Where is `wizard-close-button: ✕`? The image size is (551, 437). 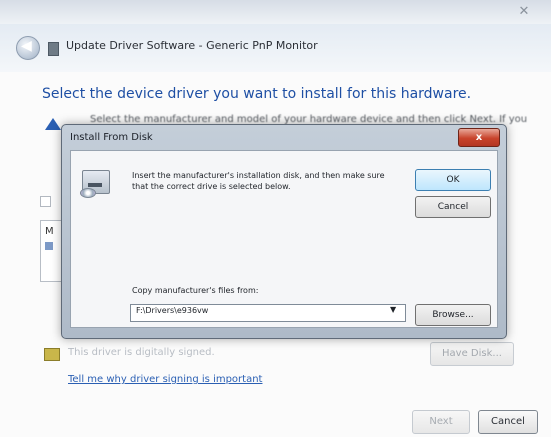 wizard-close-button: ✕ is located at coordinates (524, 12).